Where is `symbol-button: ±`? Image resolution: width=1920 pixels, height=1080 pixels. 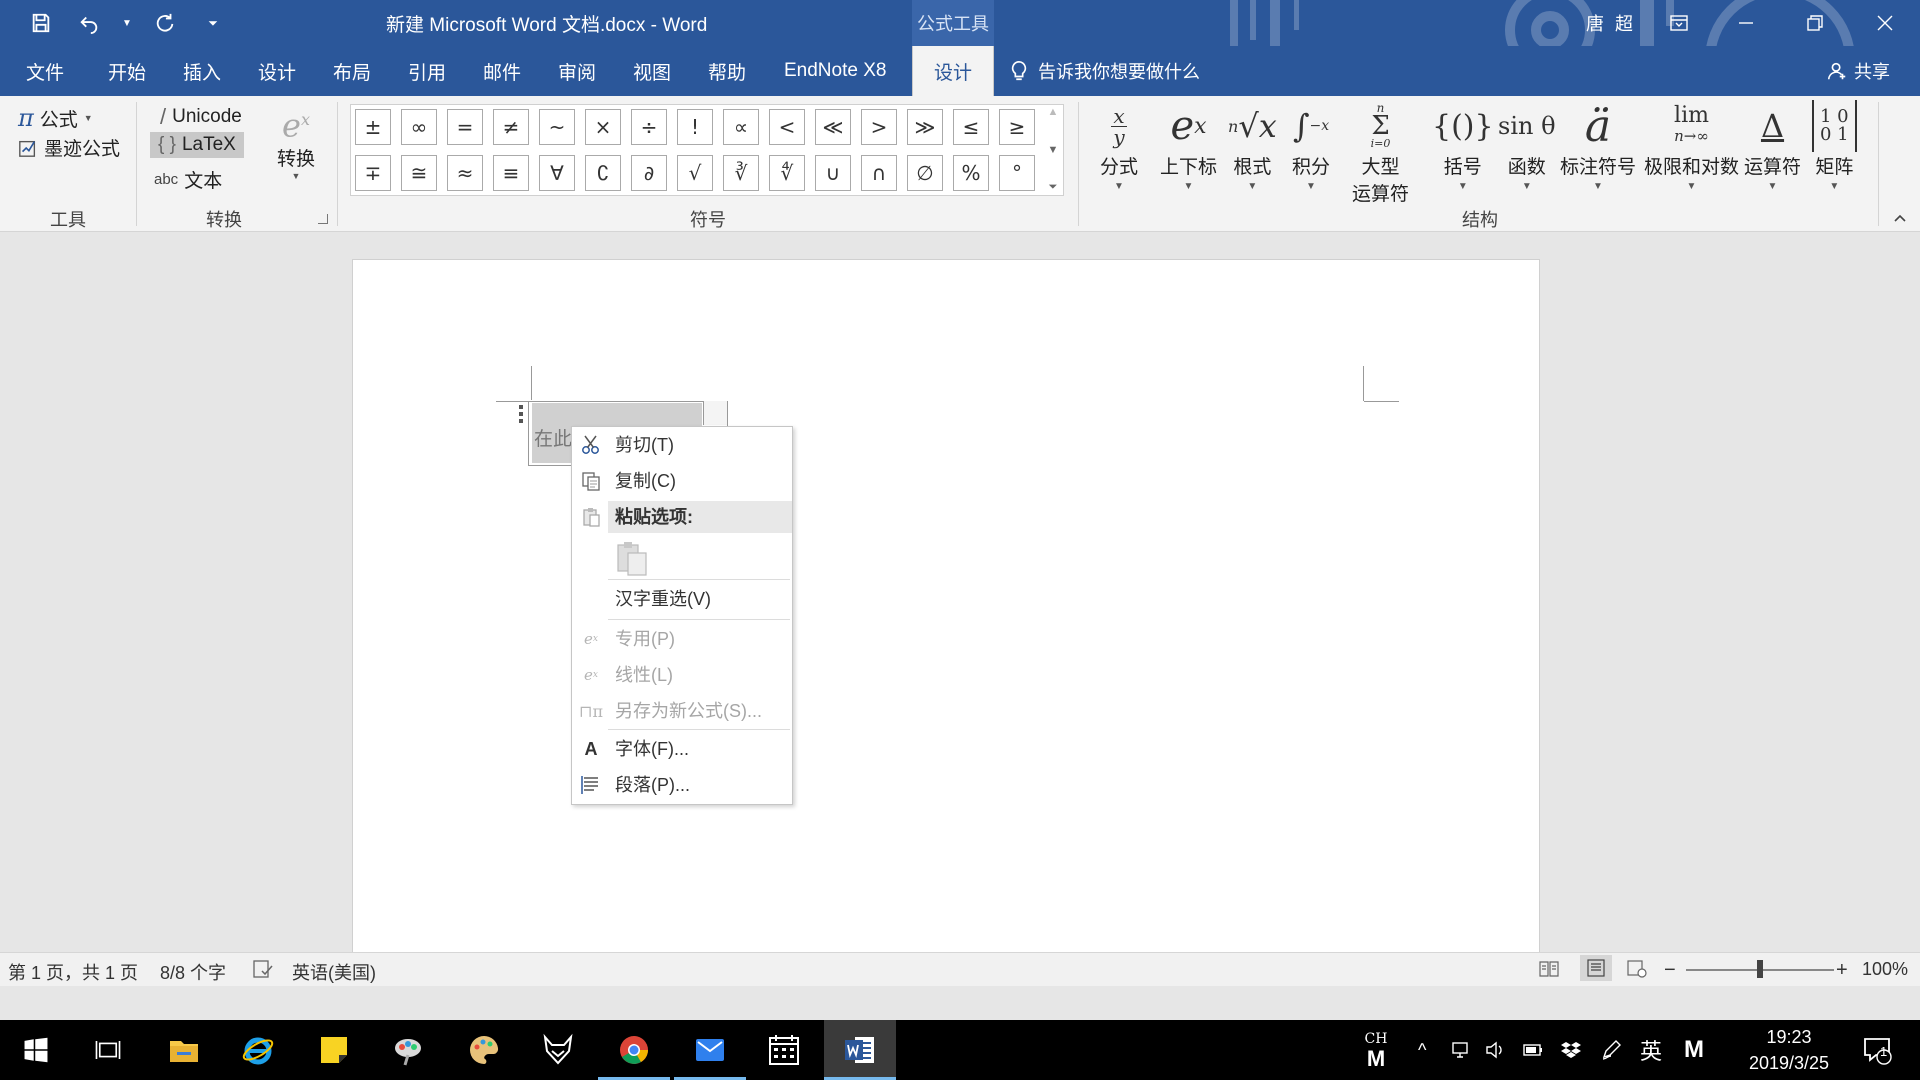 symbol-button: ± is located at coordinates (373, 127).